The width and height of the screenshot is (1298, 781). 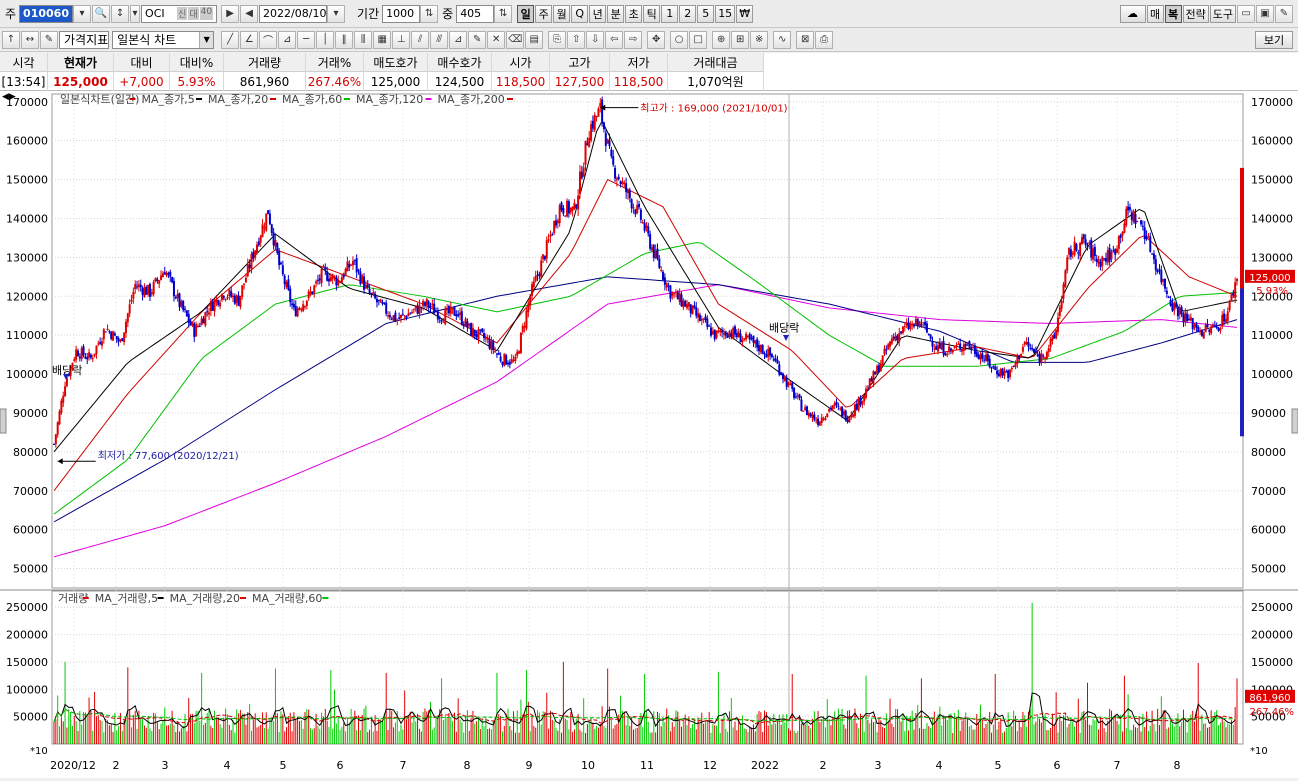 What do you see at coordinates (824, 40) in the screenshot?
I see `print-icon: ⎙` at bounding box center [824, 40].